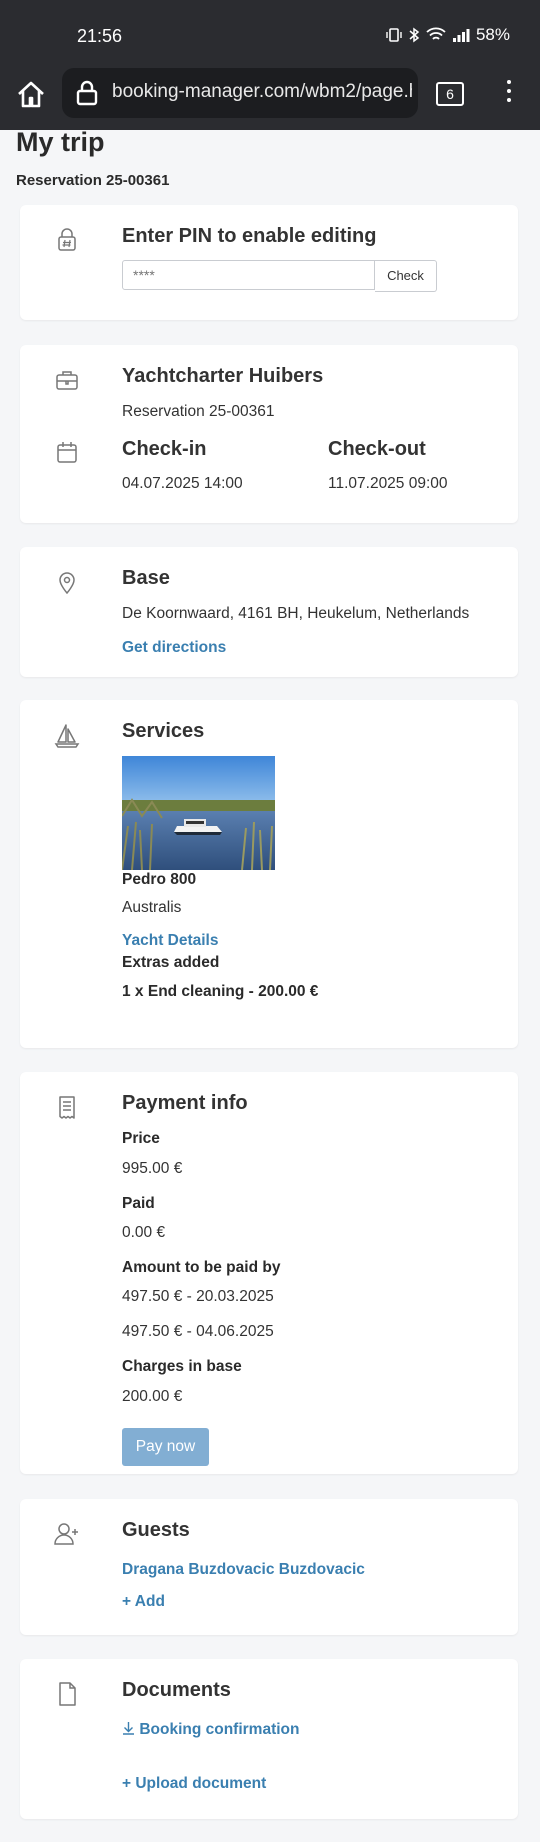 Image resolution: width=540 pixels, height=1842 pixels. What do you see at coordinates (198, 411) in the screenshot?
I see `charter-reservation: Reservation 25-00361` at bounding box center [198, 411].